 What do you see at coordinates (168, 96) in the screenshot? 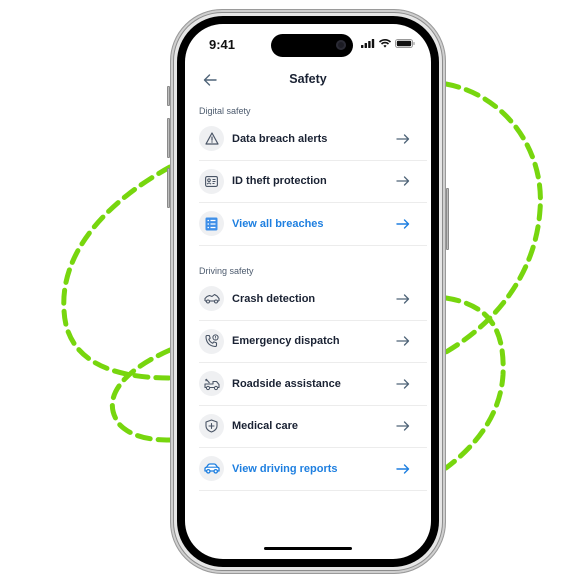
I see `action-button` at bounding box center [168, 96].